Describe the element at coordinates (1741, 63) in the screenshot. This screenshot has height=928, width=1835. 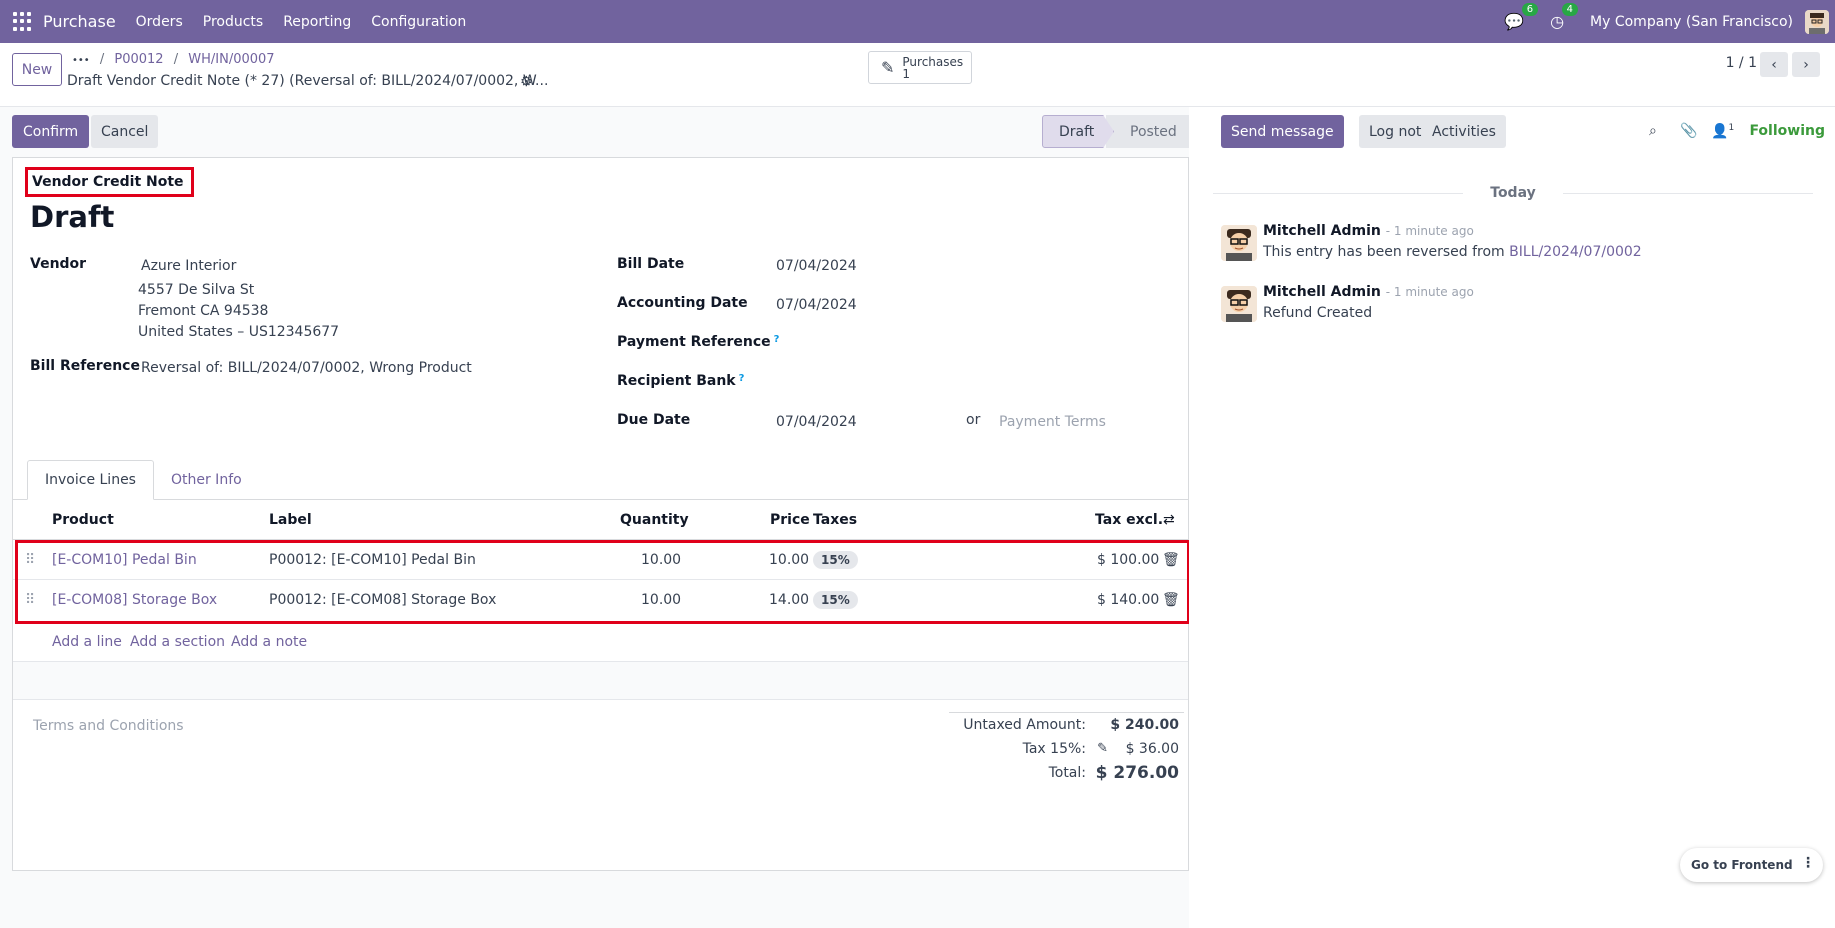
I see `pager-value: 1 / 1` at that location.